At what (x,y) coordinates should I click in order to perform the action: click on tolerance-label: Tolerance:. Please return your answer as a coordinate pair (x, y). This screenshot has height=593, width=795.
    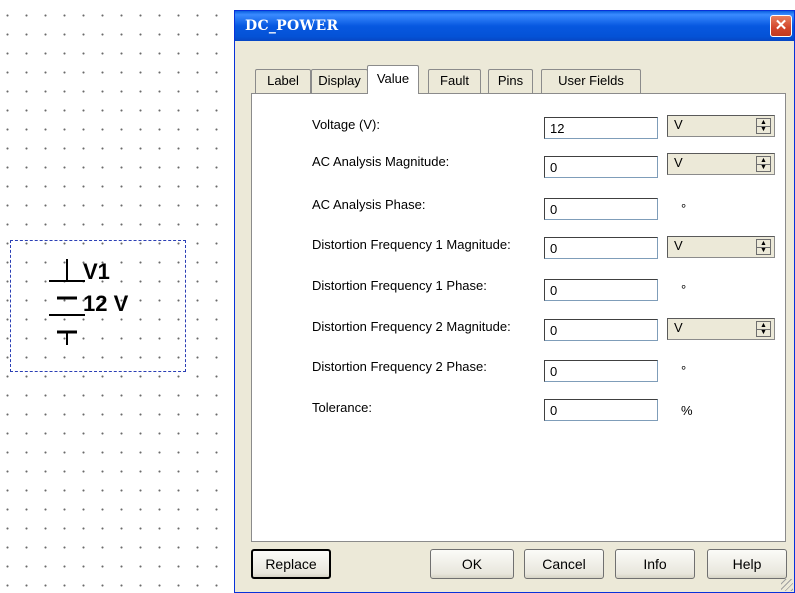
    Looking at the image, I should click on (342, 407).